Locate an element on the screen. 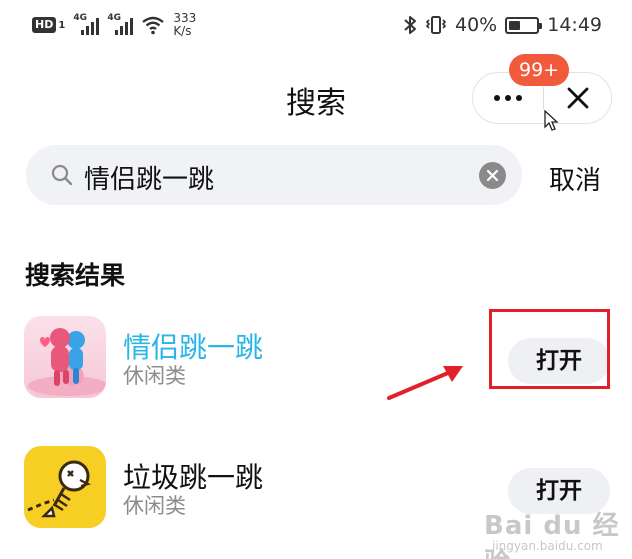 This screenshot has width=632, height=559. baidu-jingyan-watermark: Bai du 经验 jingyan.baidu.com is located at coordinates (558, 532).